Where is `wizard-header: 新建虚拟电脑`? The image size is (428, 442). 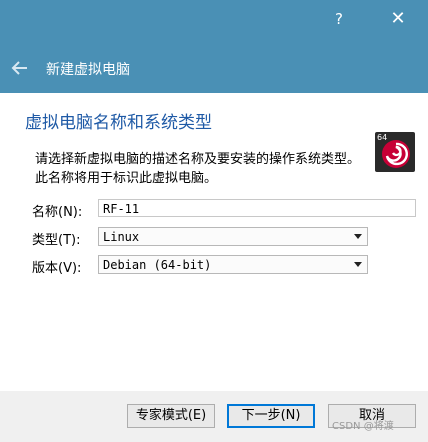 wizard-header: 新建虚拟电脑 is located at coordinates (214, 69).